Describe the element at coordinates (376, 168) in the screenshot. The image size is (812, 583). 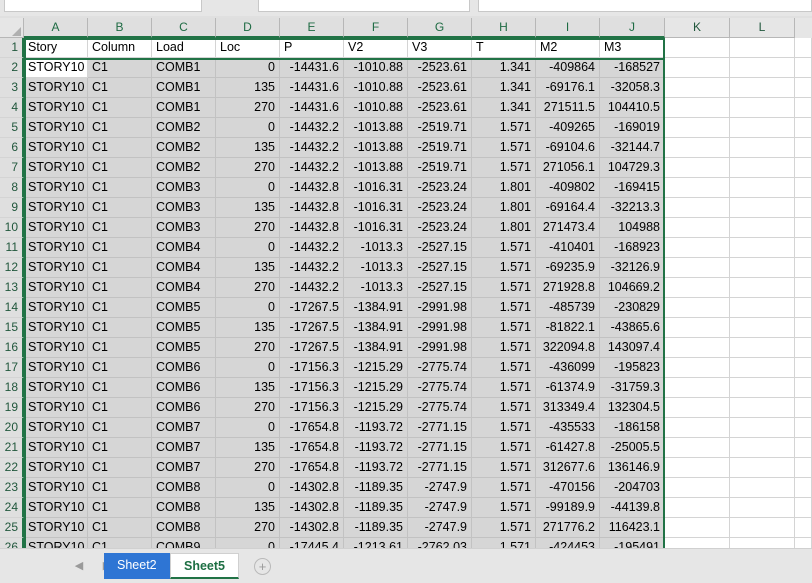
I see `table-cell: -1013.88` at that location.